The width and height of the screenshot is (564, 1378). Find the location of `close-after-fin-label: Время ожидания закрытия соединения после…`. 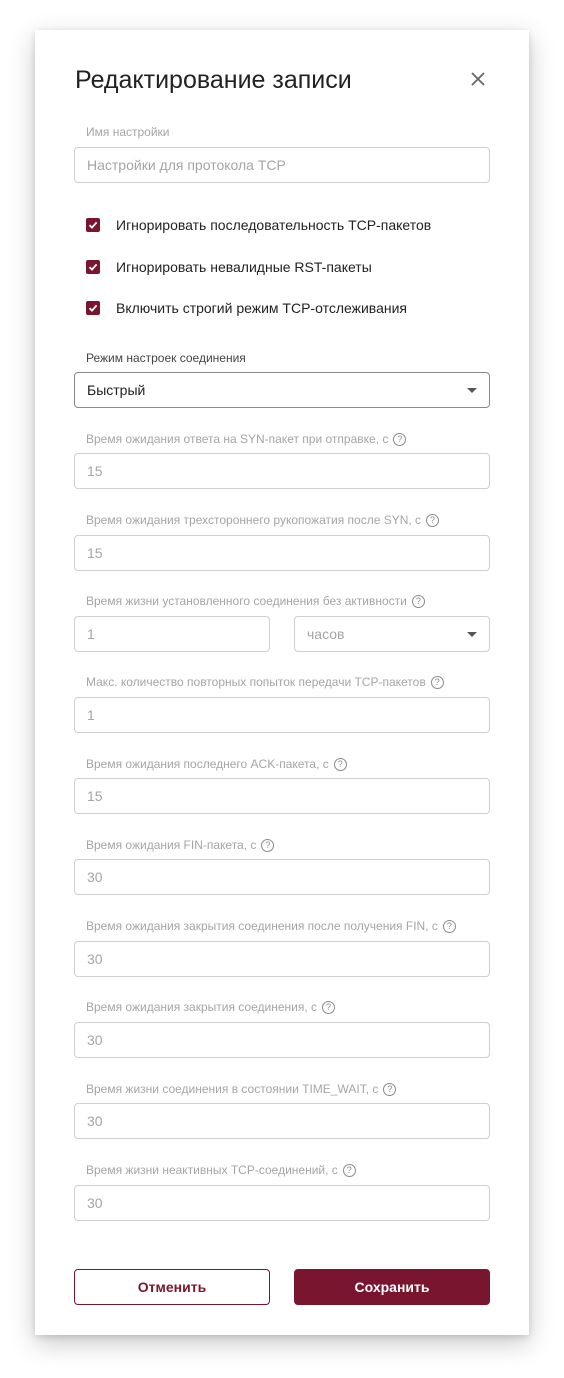

close-after-fin-label: Время ожидания закрытия соединения после… is located at coordinates (271, 926).